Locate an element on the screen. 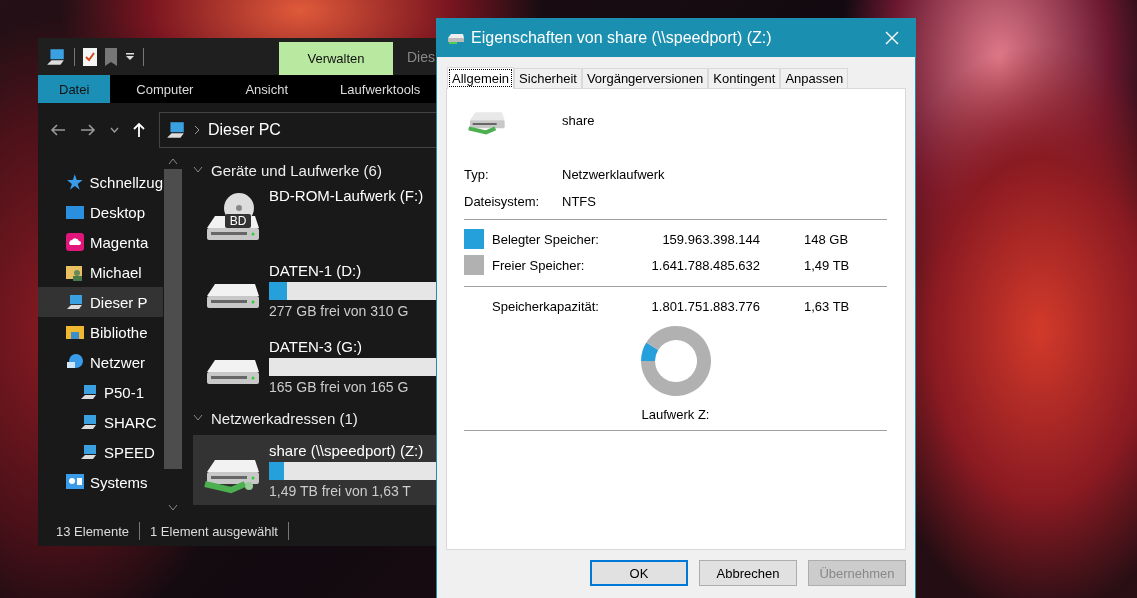  network-drive-icon is located at coordinates (456, 38).